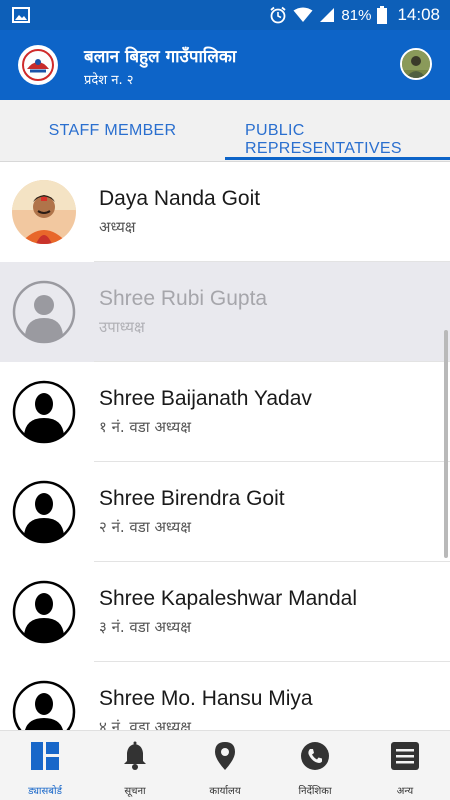  Describe the element at coordinates (180, 198) in the screenshot. I see `representative-name: Daya Nanda Goit` at that location.